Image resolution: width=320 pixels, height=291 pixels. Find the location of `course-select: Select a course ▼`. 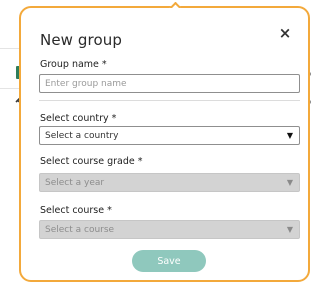

course-select: Select a course ▼ is located at coordinates (169, 229).